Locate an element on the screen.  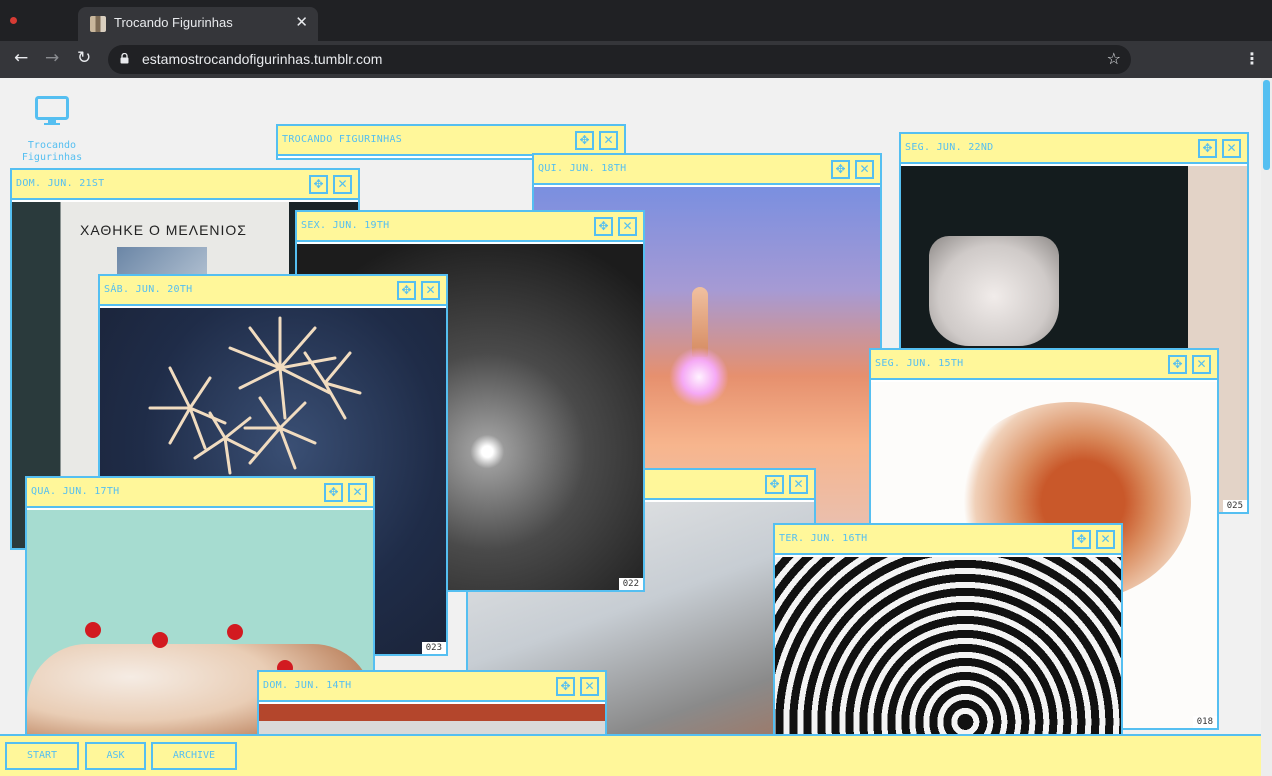
reload-icon: ↻ is located at coordinates (84, 58).